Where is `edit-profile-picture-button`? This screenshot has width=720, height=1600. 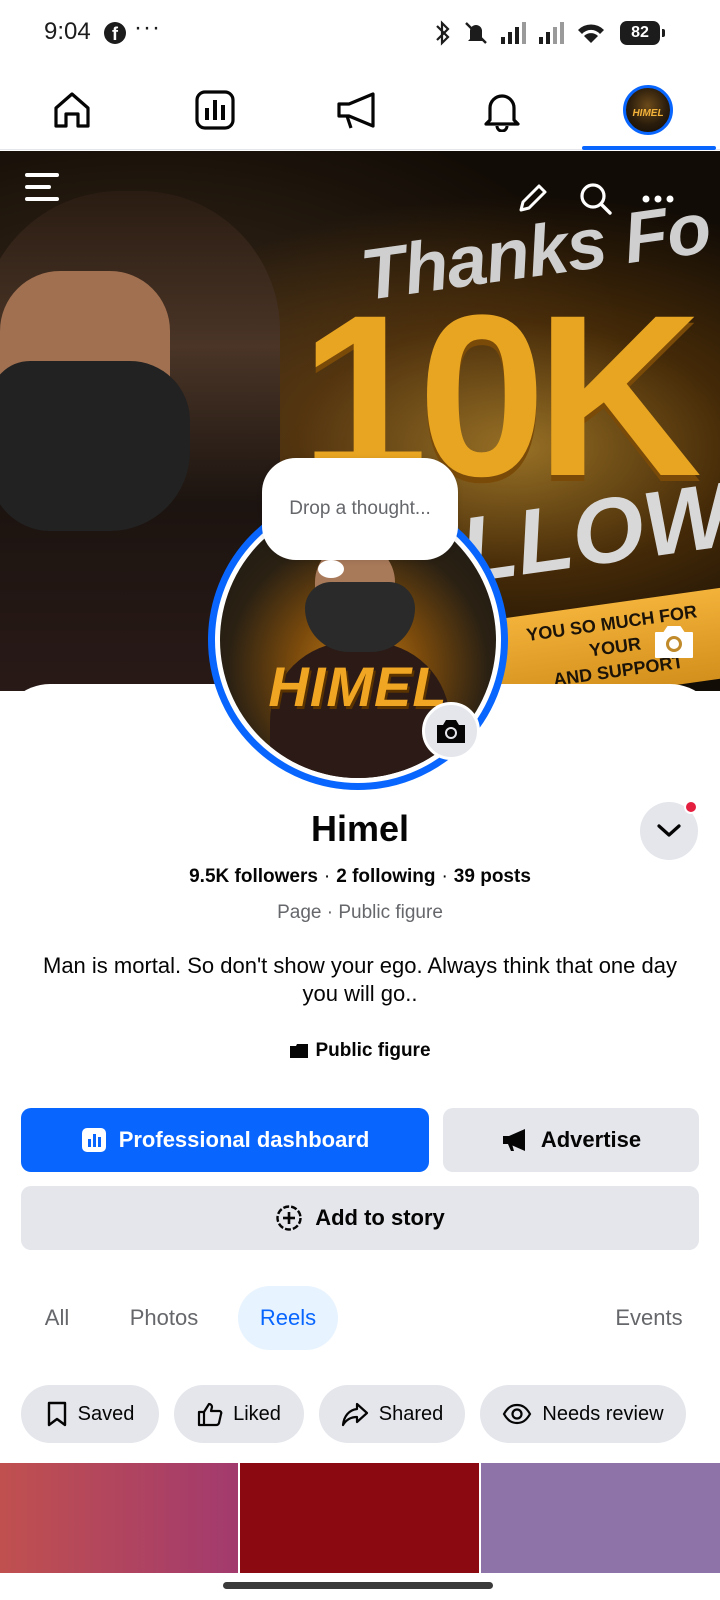
edit-profile-picture-button is located at coordinates (451, 731).